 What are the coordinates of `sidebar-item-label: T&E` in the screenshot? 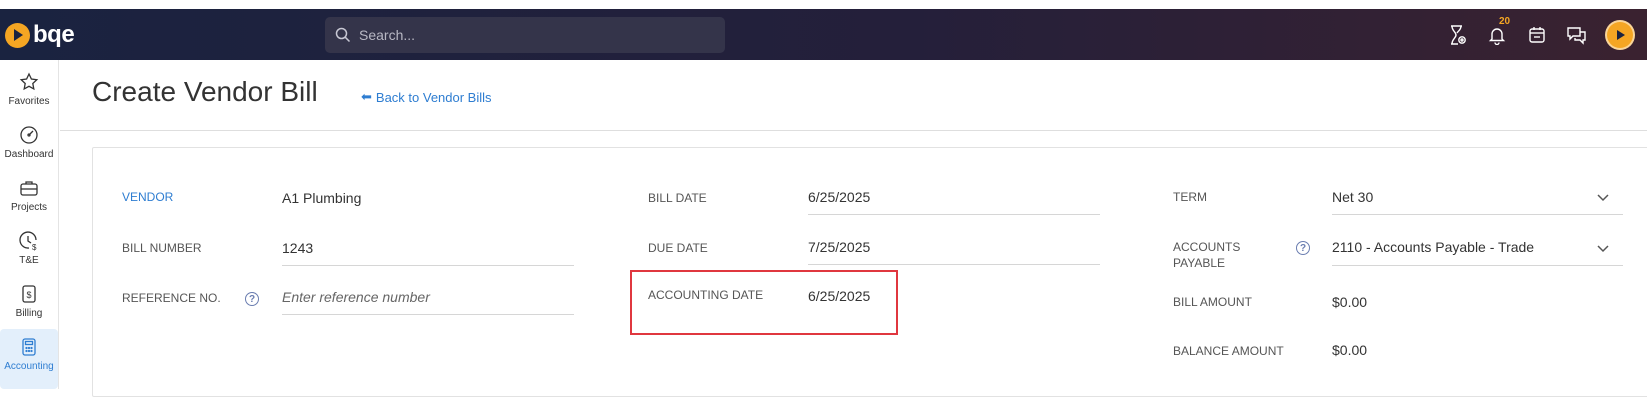 It's located at (29, 260).